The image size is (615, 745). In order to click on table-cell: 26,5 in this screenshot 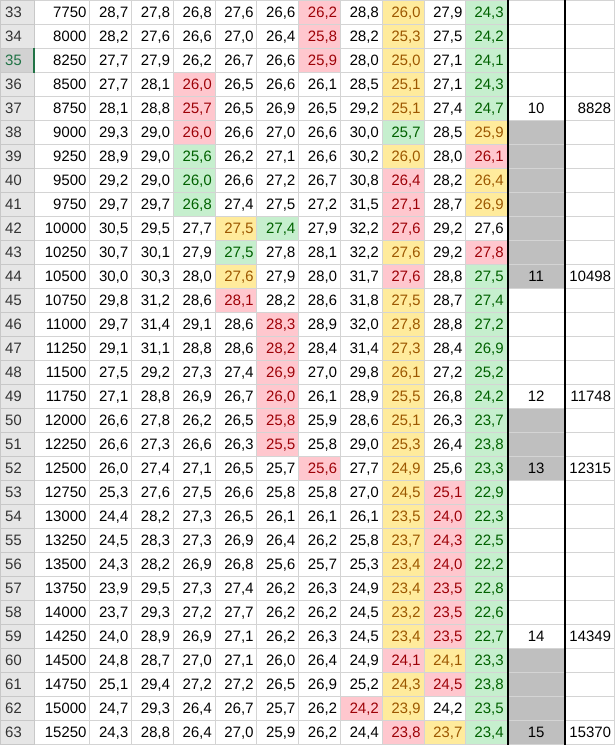, I will do `click(236, 468)`.